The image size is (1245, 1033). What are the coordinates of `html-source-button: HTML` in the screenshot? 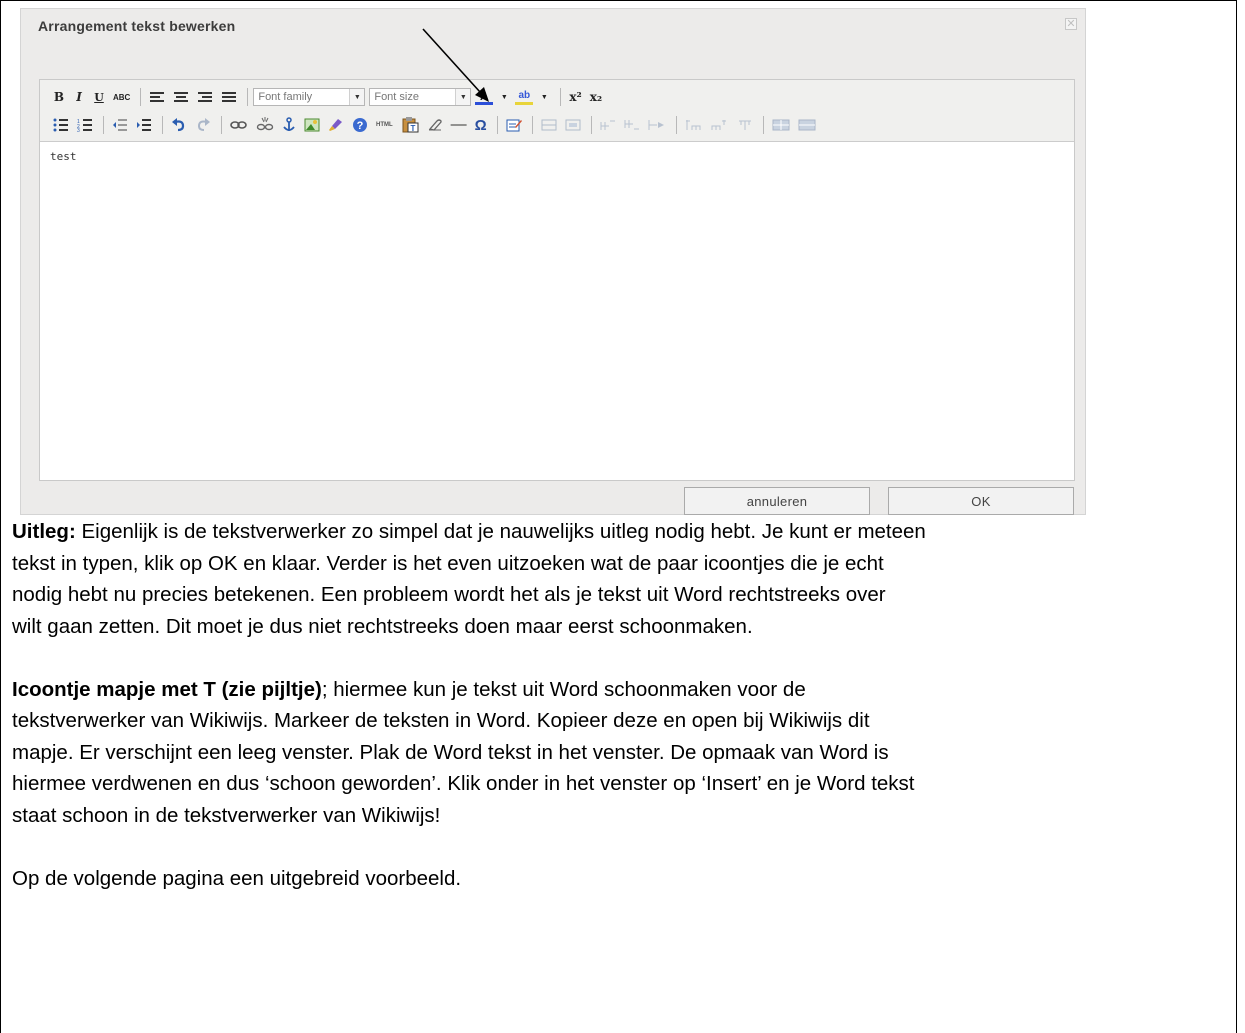 It's located at (384, 125).